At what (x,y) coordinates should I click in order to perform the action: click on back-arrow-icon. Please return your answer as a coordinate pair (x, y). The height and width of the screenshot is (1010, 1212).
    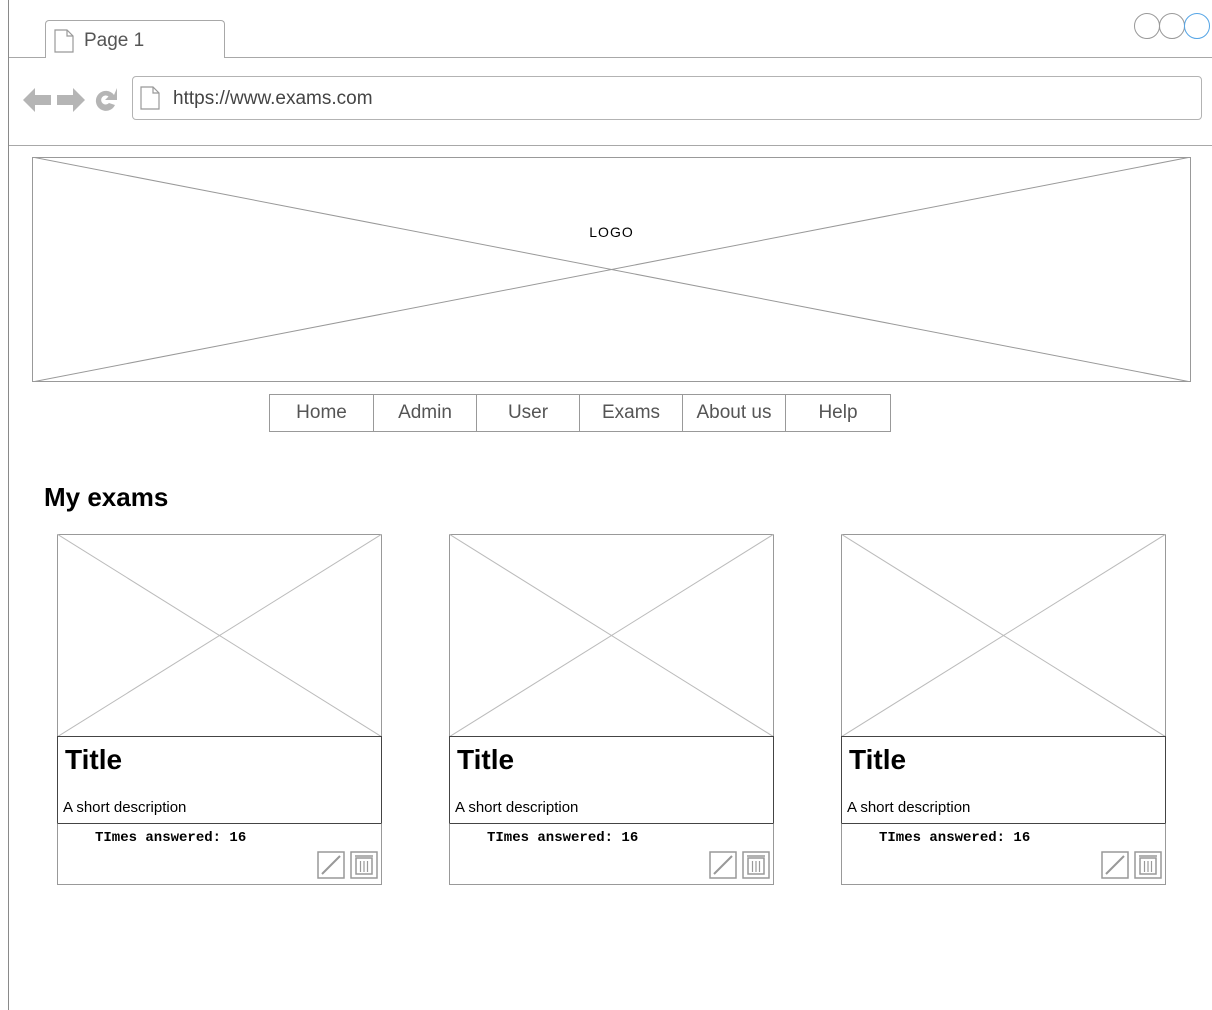
    Looking at the image, I should click on (37, 102).